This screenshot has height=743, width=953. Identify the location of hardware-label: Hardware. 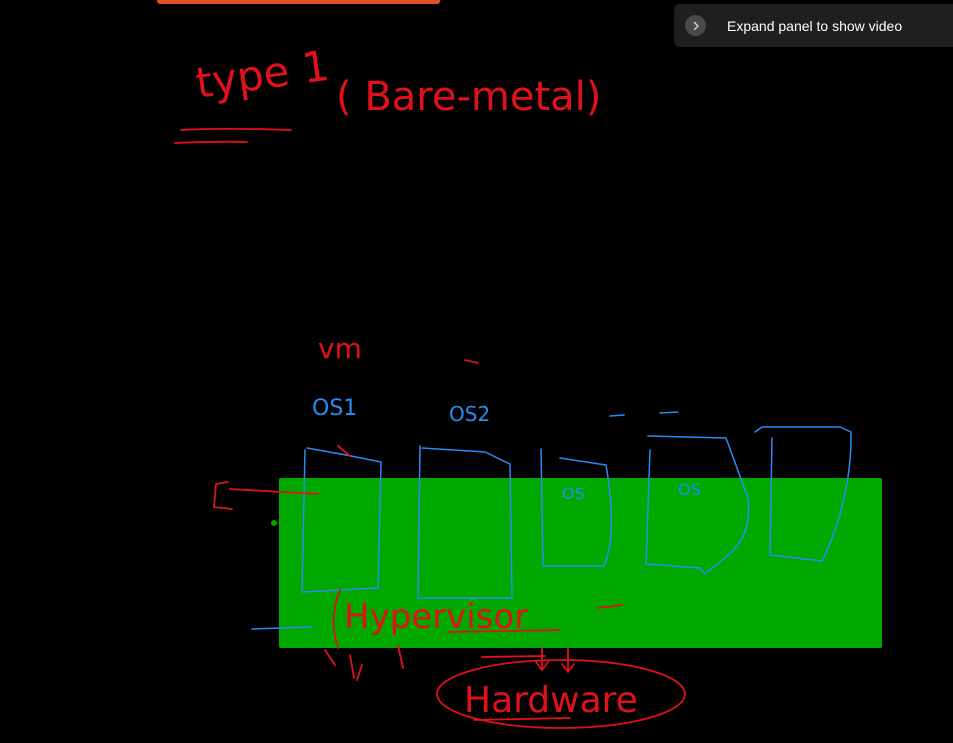
(551, 700).